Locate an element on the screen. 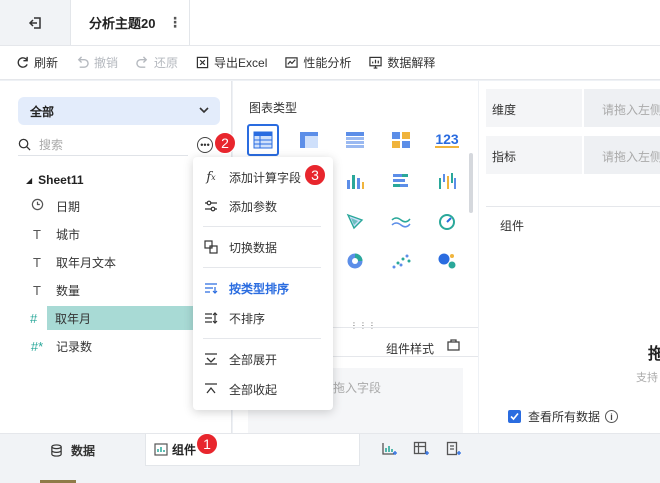  gauge-chart-option is located at coordinates (447, 221).